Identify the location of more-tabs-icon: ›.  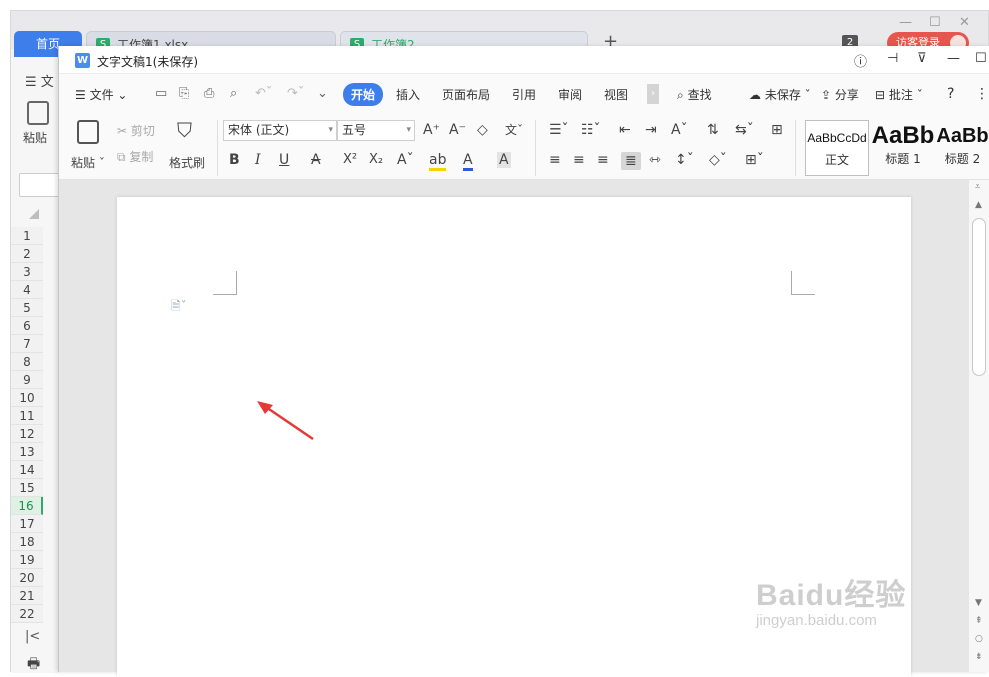
(653, 94).